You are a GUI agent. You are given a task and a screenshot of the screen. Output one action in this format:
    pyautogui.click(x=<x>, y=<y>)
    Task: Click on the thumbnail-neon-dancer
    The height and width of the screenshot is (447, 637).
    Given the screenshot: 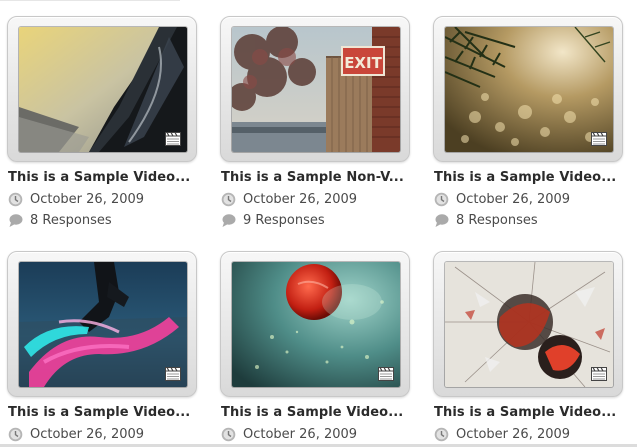 What is the action you would take?
    pyautogui.click(x=103, y=324)
    